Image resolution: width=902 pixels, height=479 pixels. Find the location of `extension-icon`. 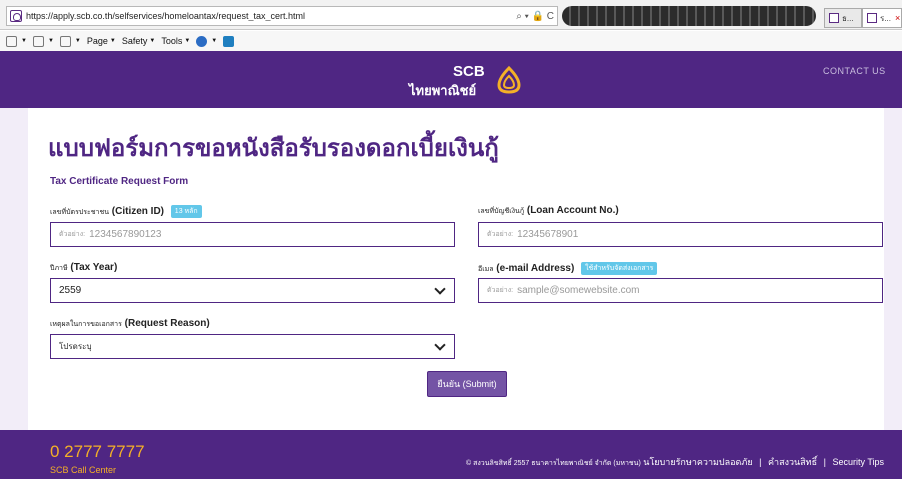

extension-icon is located at coordinates (229, 41).